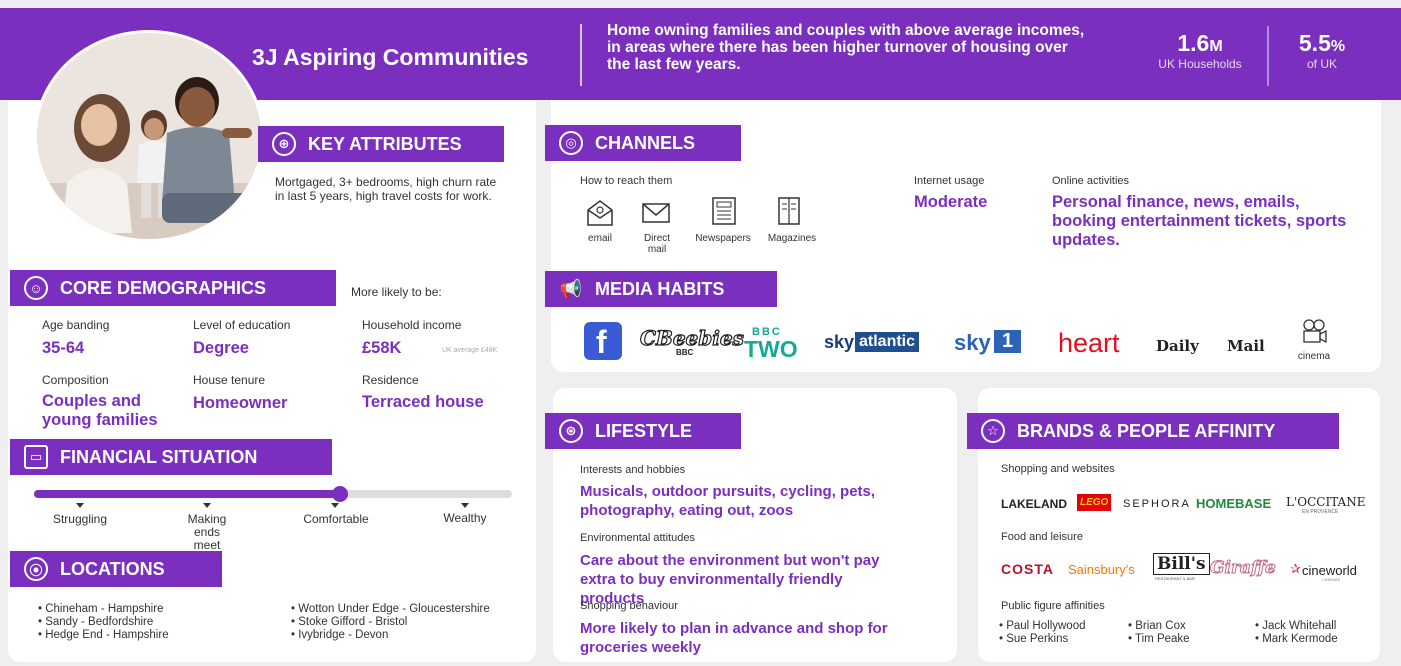 The width and height of the screenshot is (1401, 666). I want to click on shopping-behaviour-label: Shopping behaviour, so click(629, 606).